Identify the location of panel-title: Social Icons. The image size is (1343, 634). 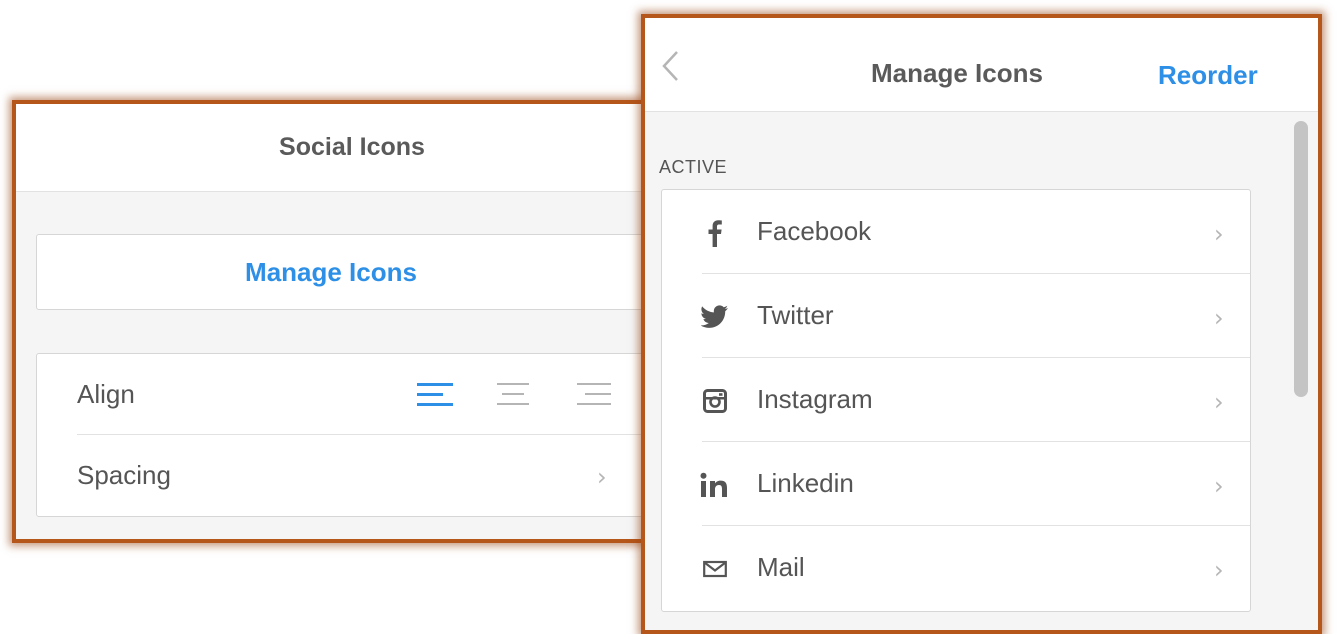
(352, 147).